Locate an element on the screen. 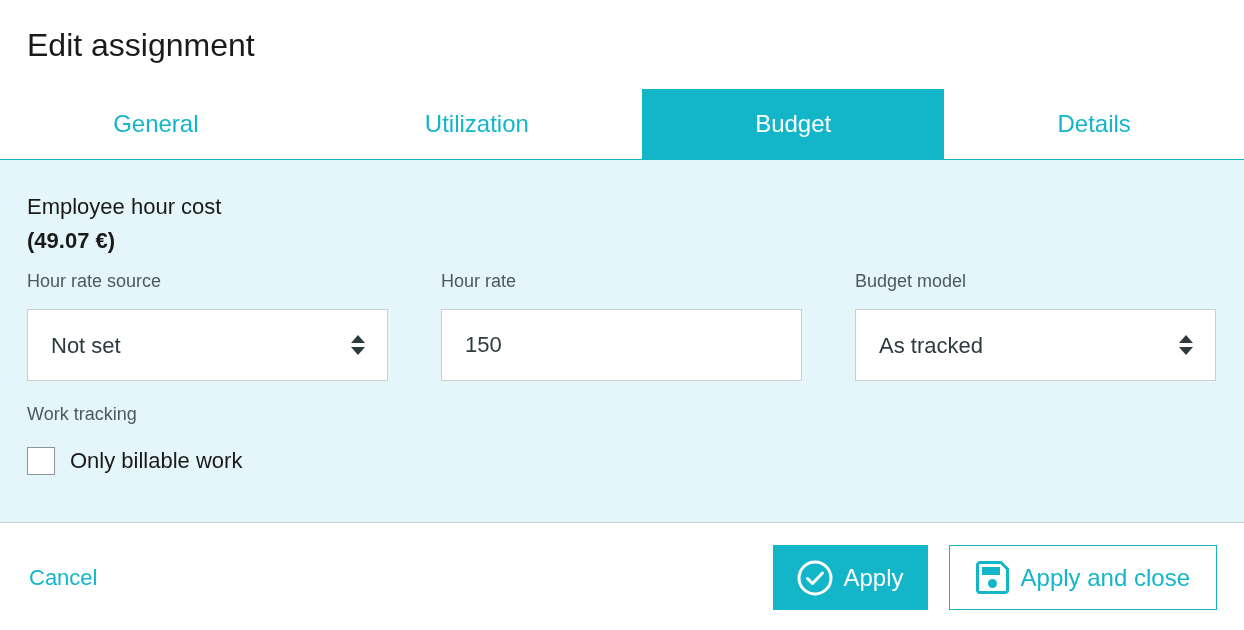 The image size is (1244, 630). section-label: Work tracking is located at coordinates (82, 414).